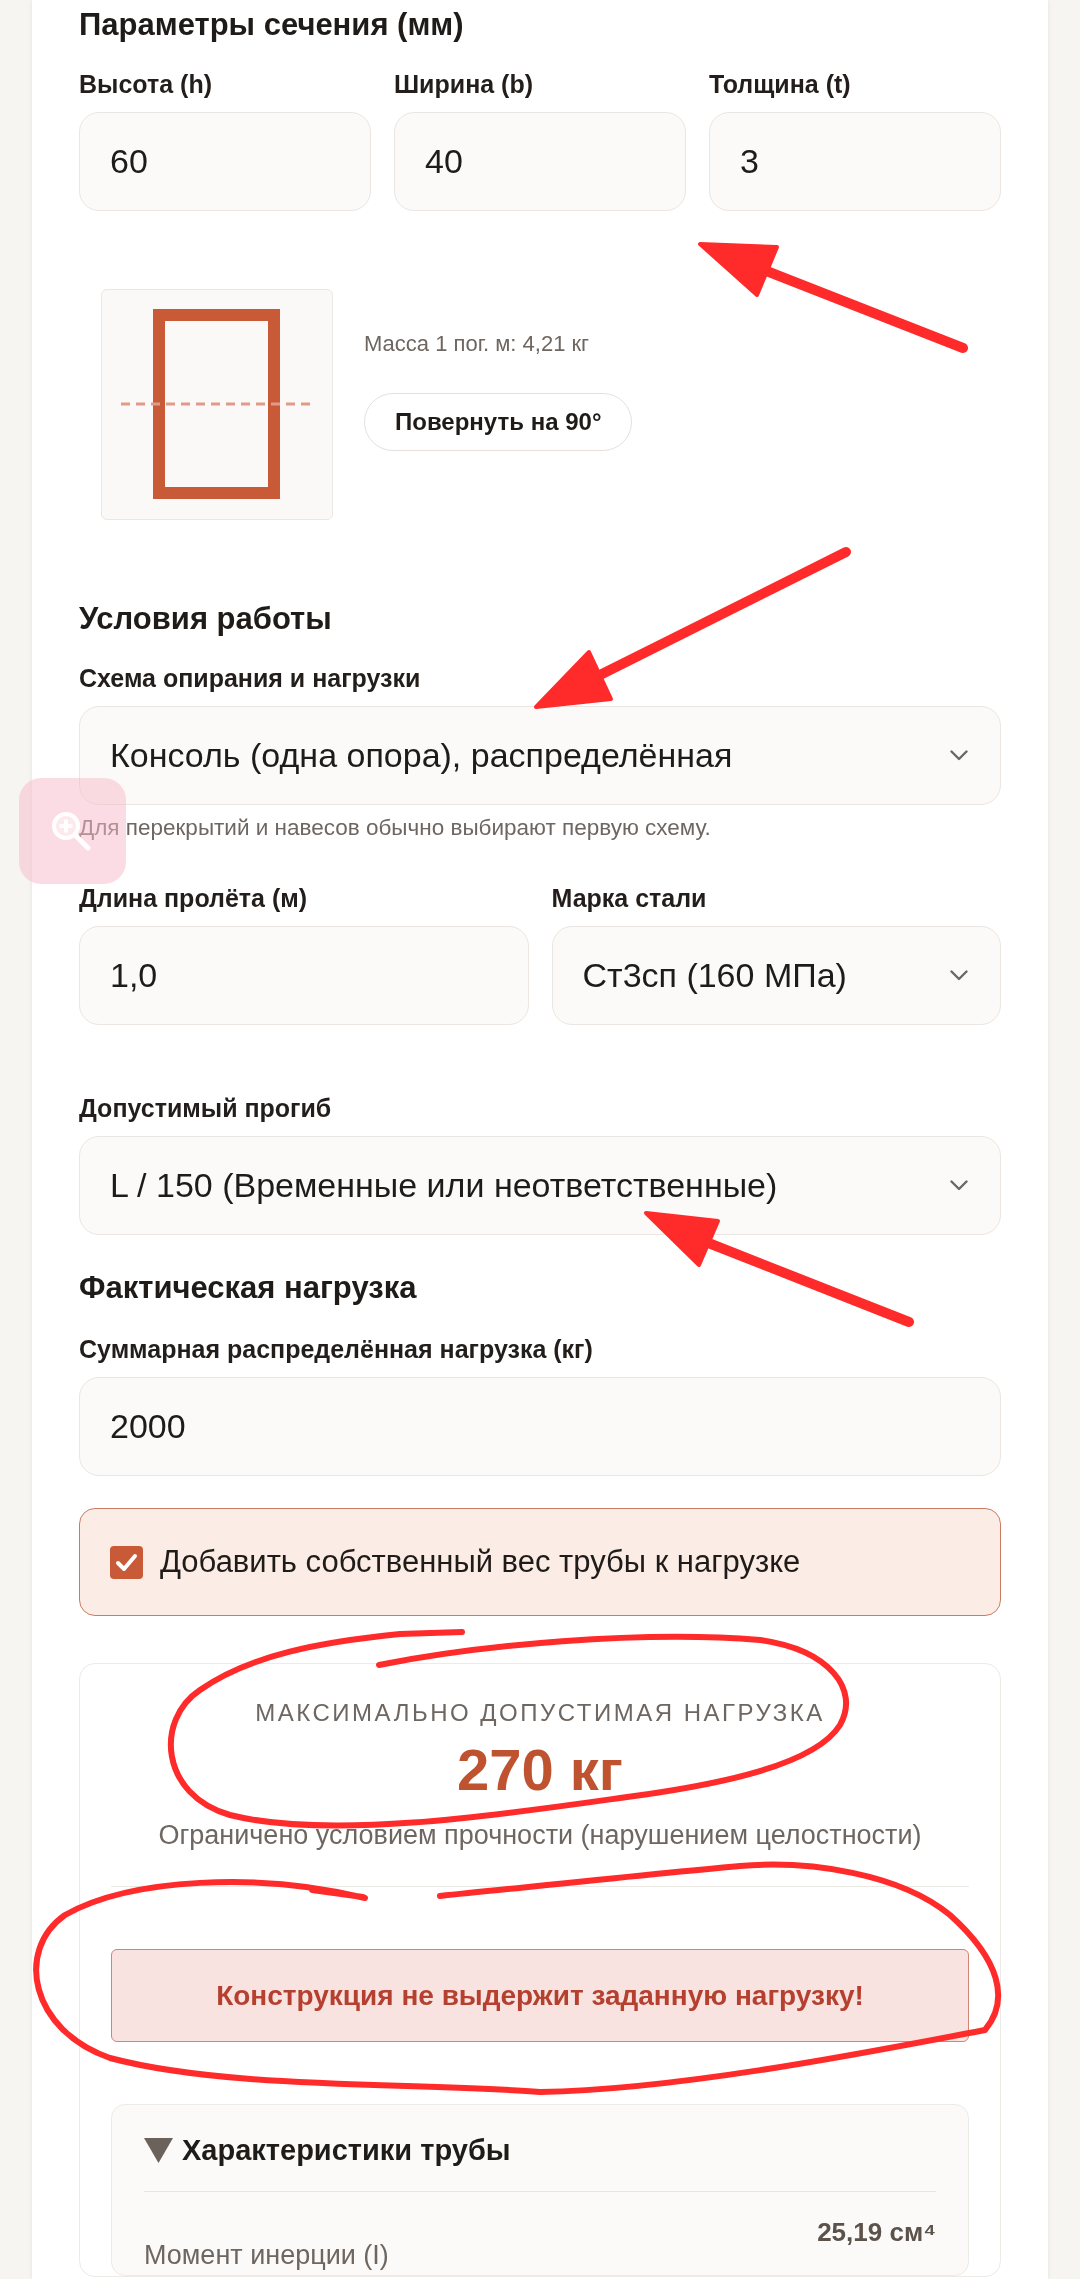  What do you see at coordinates (780, 84) in the screenshot?
I see `field-label: Толщина (t)` at bounding box center [780, 84].